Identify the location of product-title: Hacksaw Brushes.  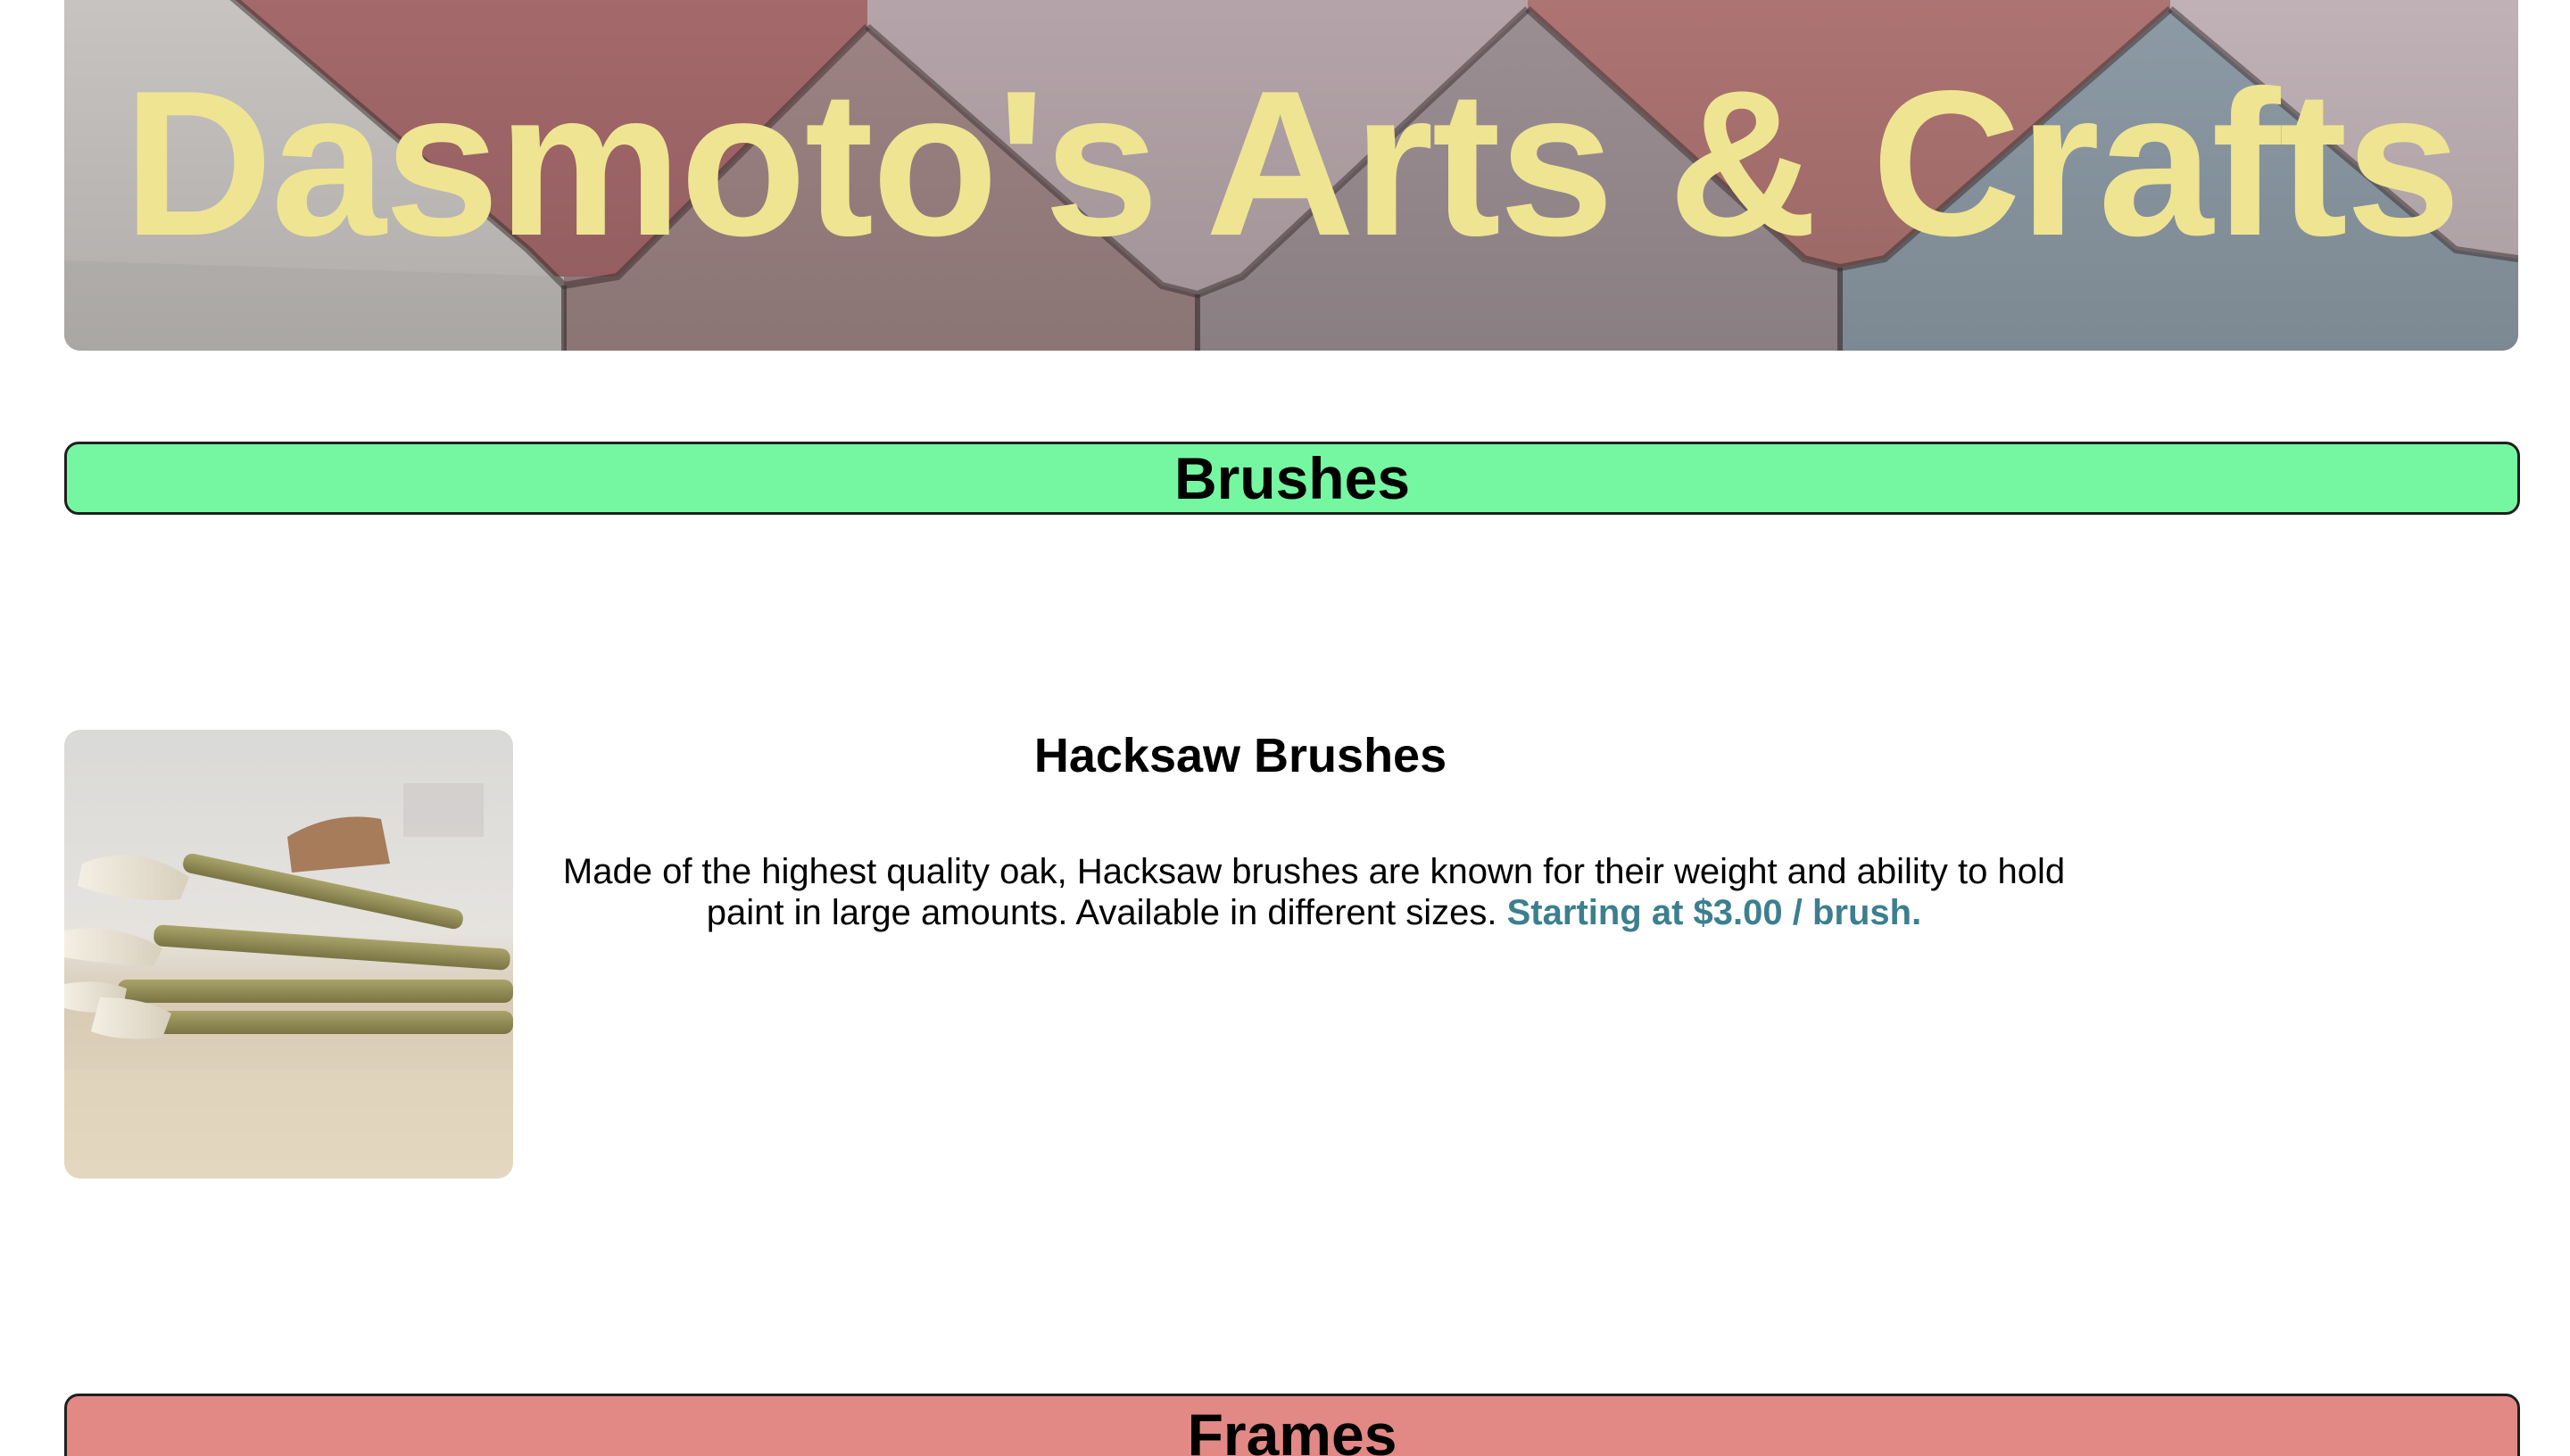
(1240, 756).